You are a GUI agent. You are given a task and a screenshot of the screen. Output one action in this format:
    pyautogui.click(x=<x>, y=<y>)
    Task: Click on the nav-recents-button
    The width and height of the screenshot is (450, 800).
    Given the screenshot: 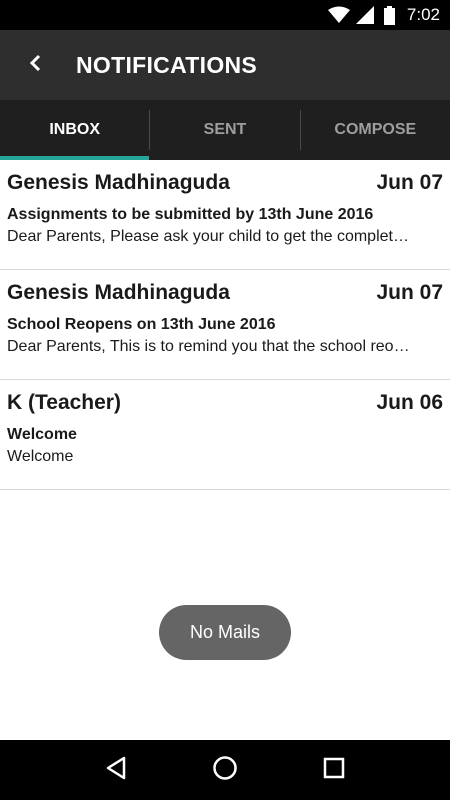 What is the action you would take?
    pyautogui.click(x=334, y=770)
    